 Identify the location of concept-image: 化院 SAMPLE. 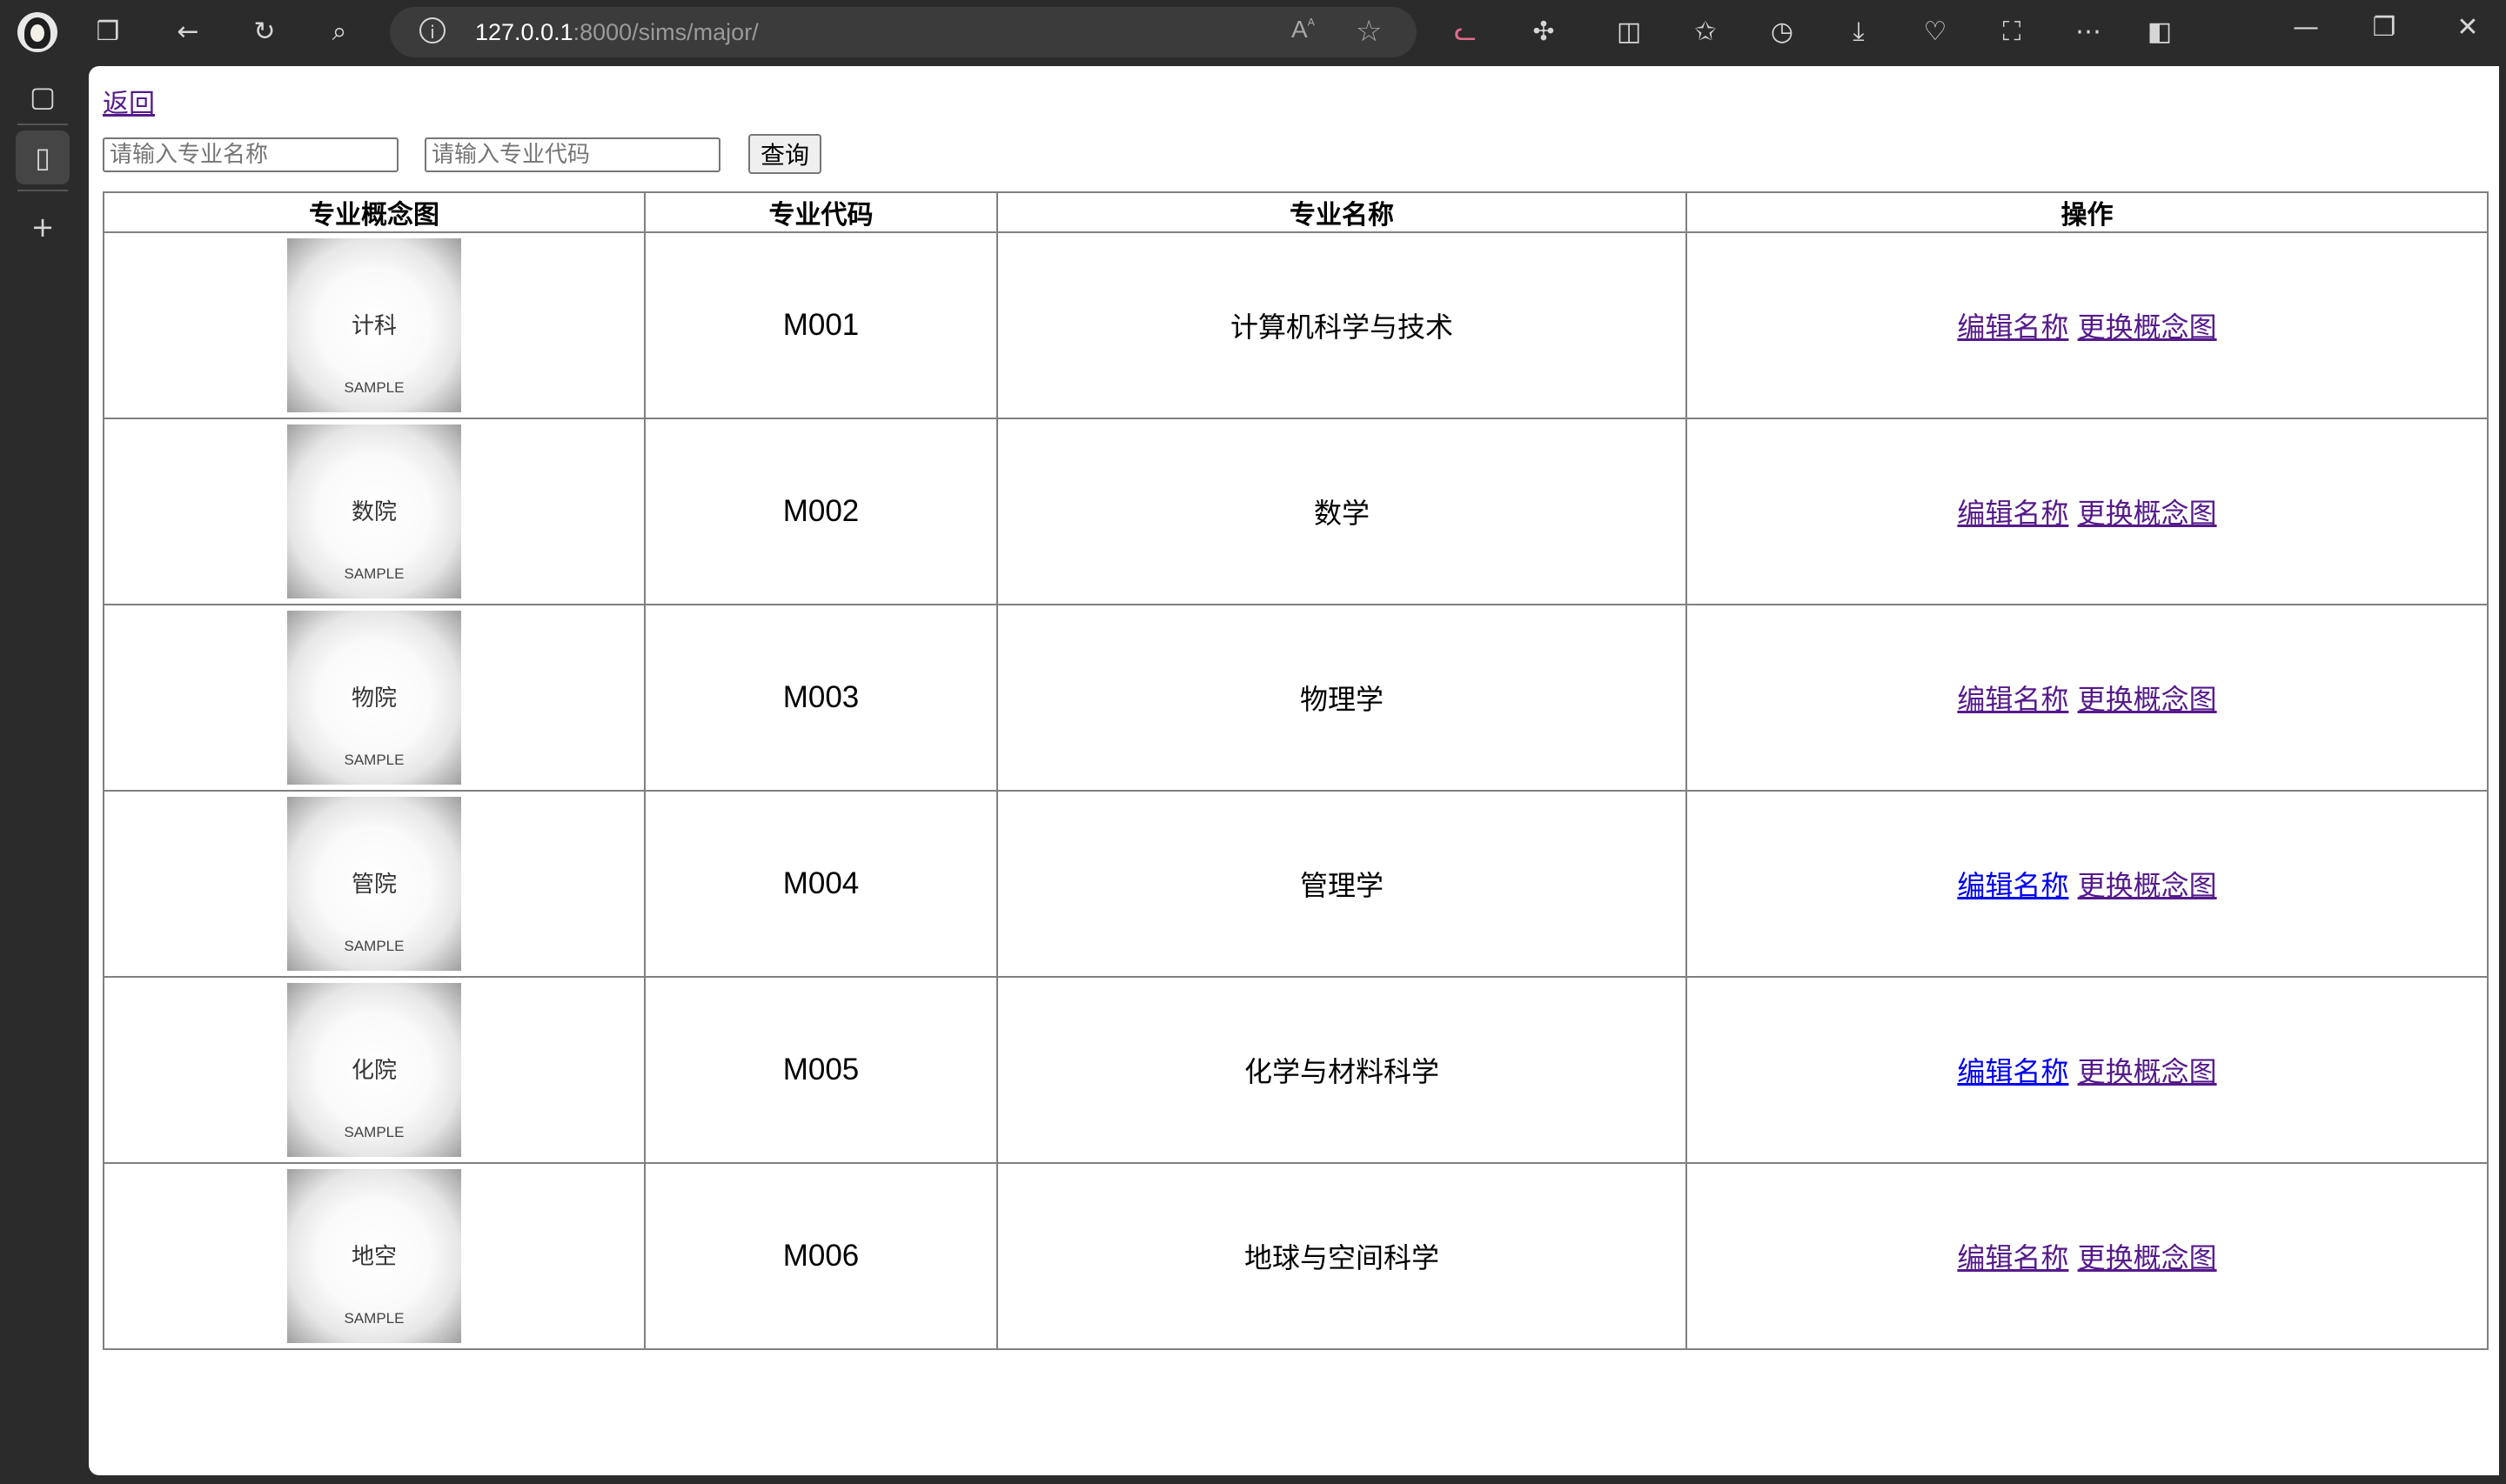
(374, 1070).